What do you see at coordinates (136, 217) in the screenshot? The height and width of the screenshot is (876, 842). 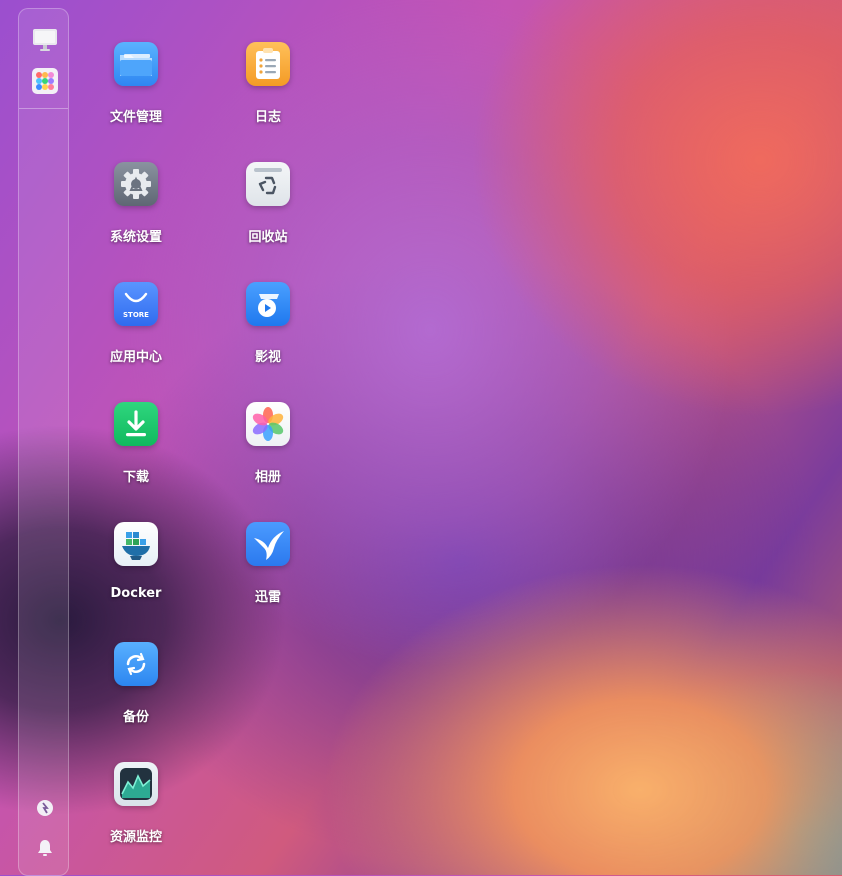 I see `app-settings: 系统设置` at bounding box center [136, 217].